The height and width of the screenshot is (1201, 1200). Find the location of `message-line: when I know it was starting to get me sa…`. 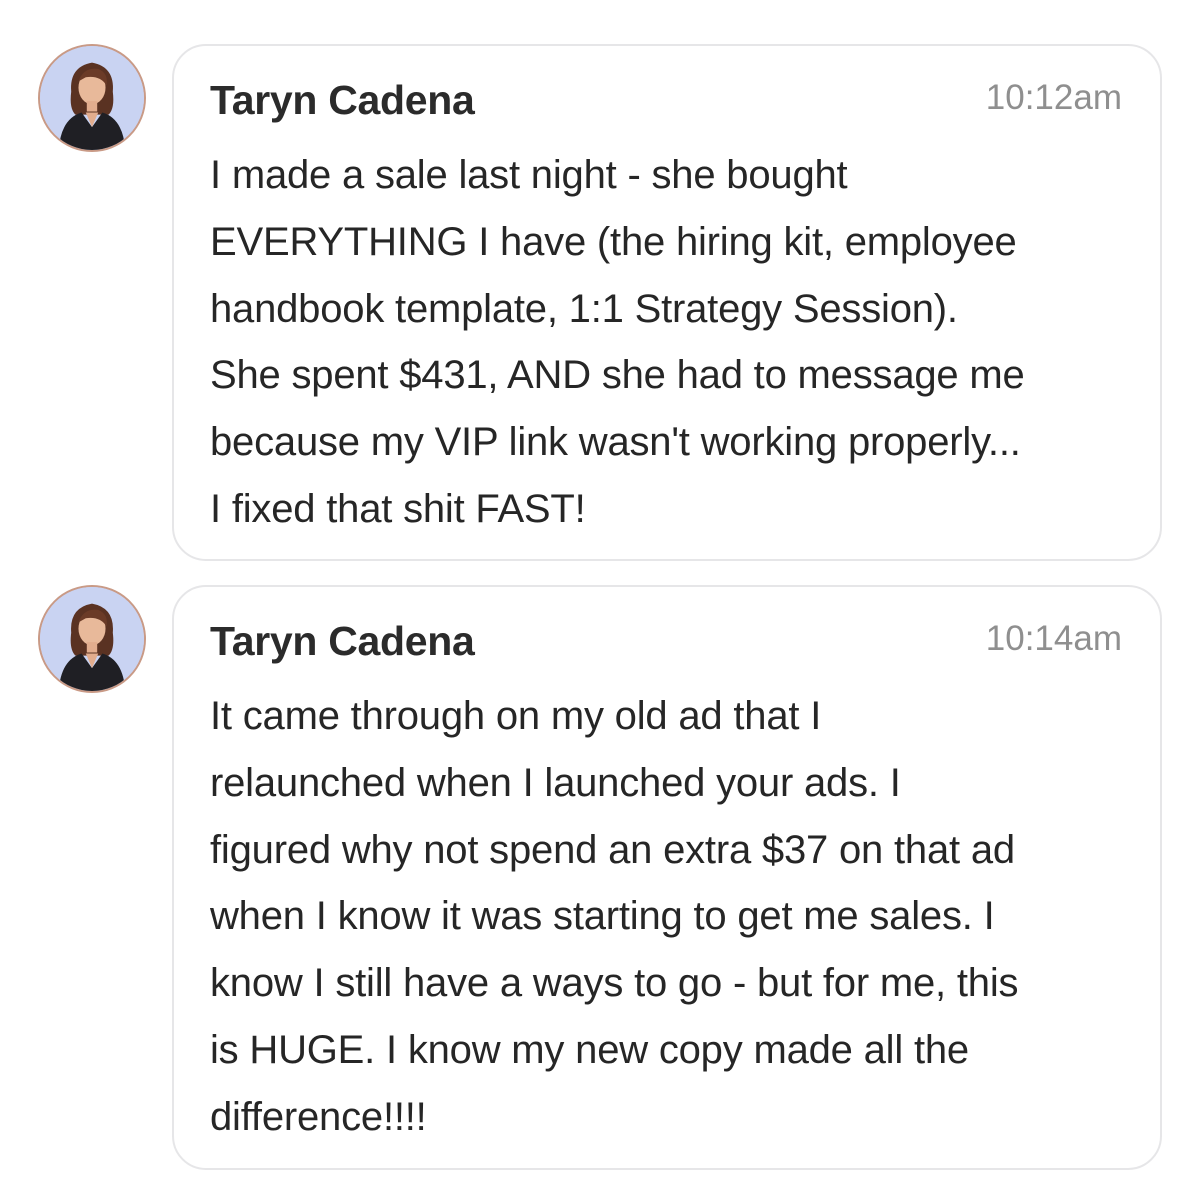

message-line: when I know it was starting to get me sa… is located at coordinates (602, 916).